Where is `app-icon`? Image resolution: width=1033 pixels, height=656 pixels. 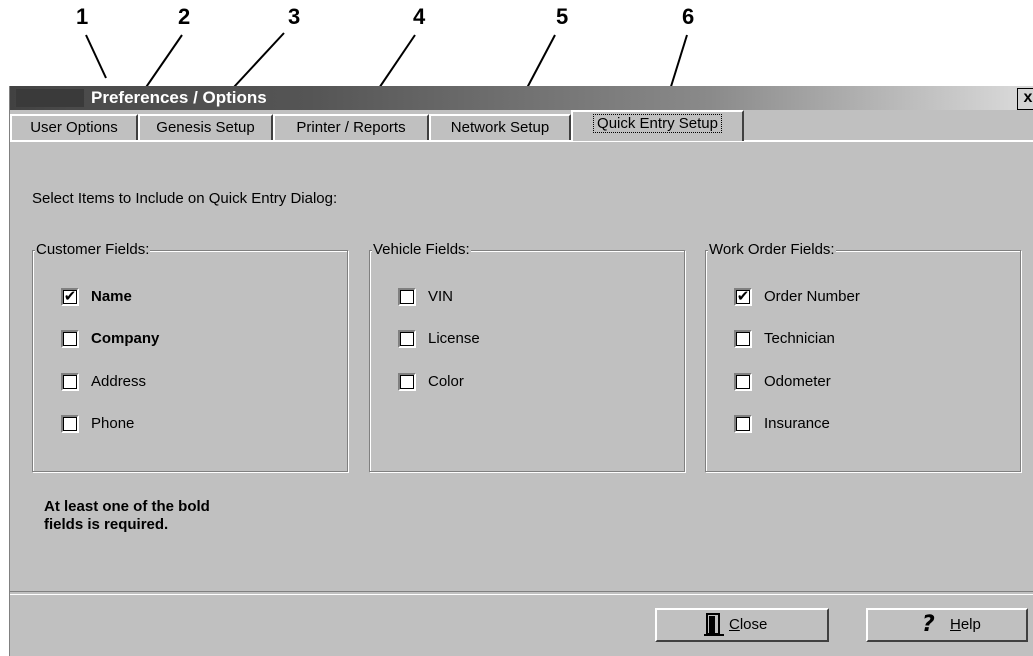
app-icon is located at coordinates (50, 98).